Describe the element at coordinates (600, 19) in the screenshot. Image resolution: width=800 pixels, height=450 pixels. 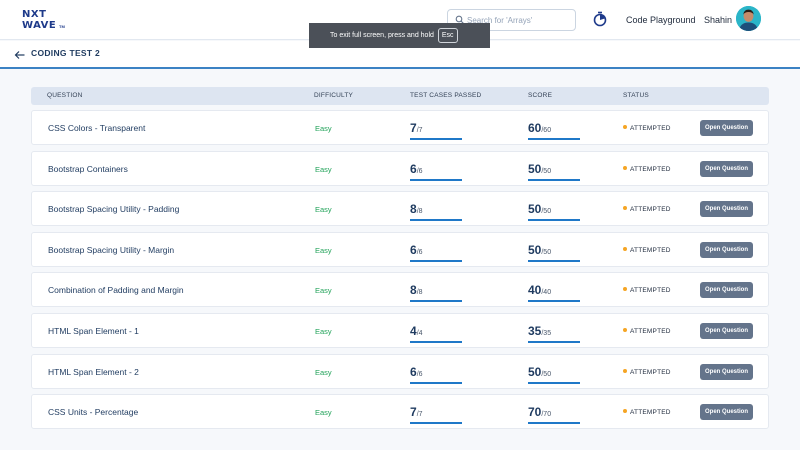
I see `timer-icon` at that location.